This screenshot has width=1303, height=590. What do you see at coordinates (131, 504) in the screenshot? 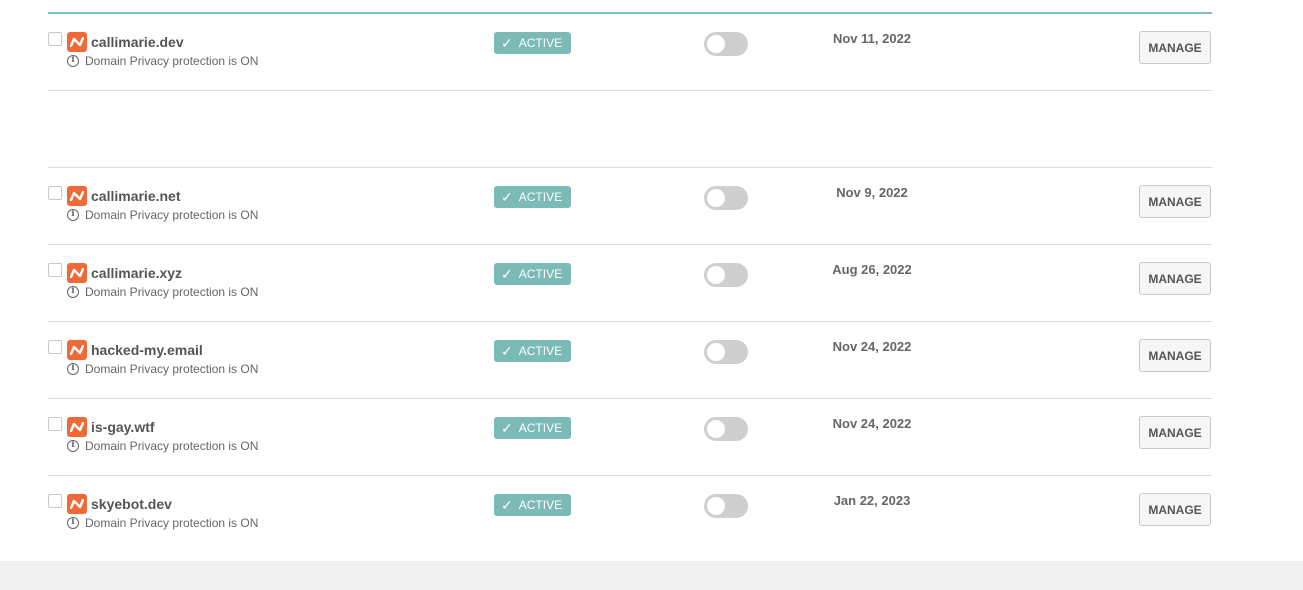
I see `domain-name-link: skyebot.dev` at bounding box center [131, 504].